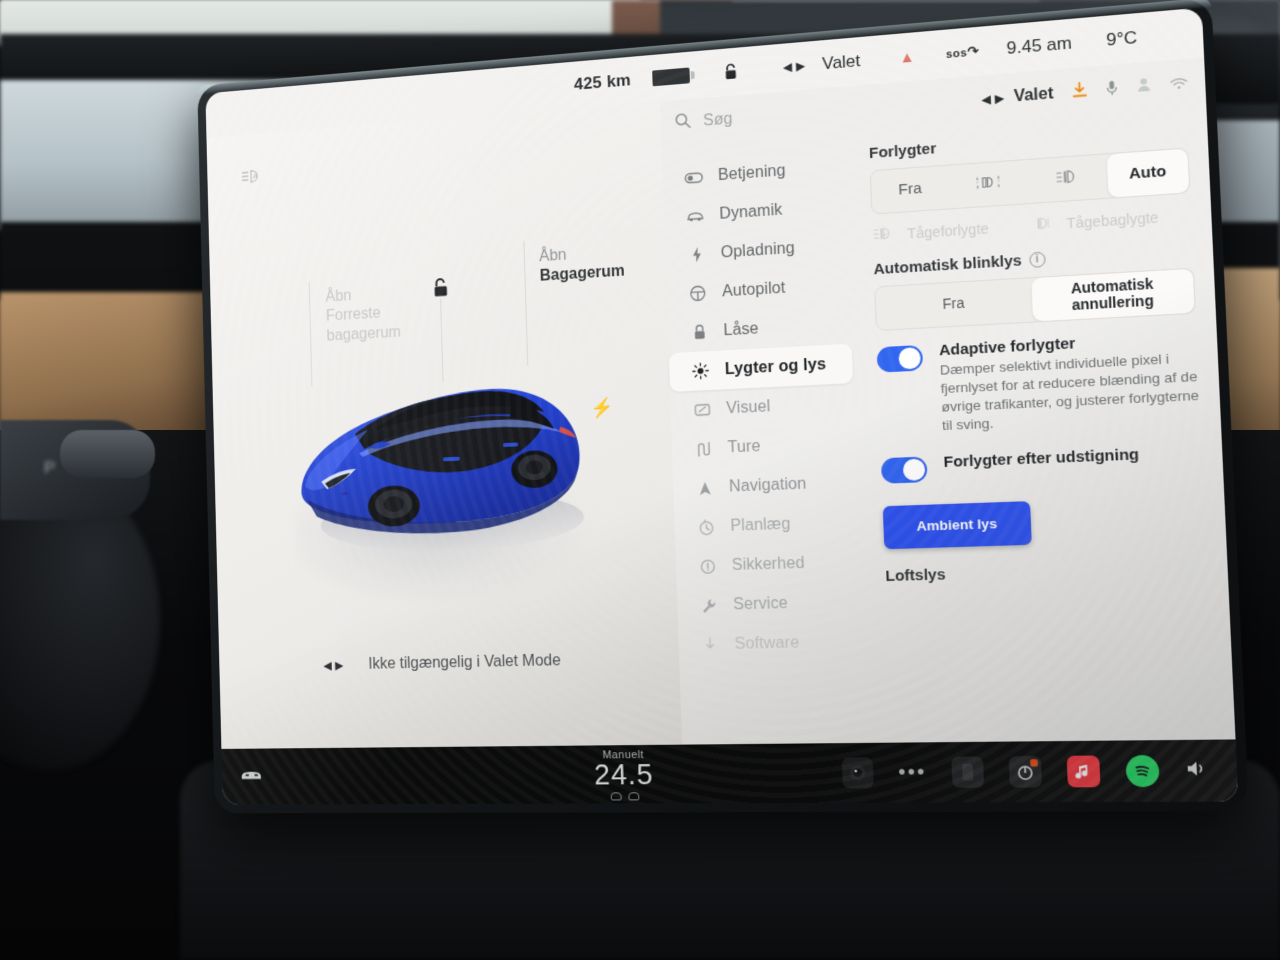 This screenshot has height=960, width=1280. What do you see at coordinates (671, 77) in the screenshot?
I see `battery-icon` at bounding box center [671, 77].